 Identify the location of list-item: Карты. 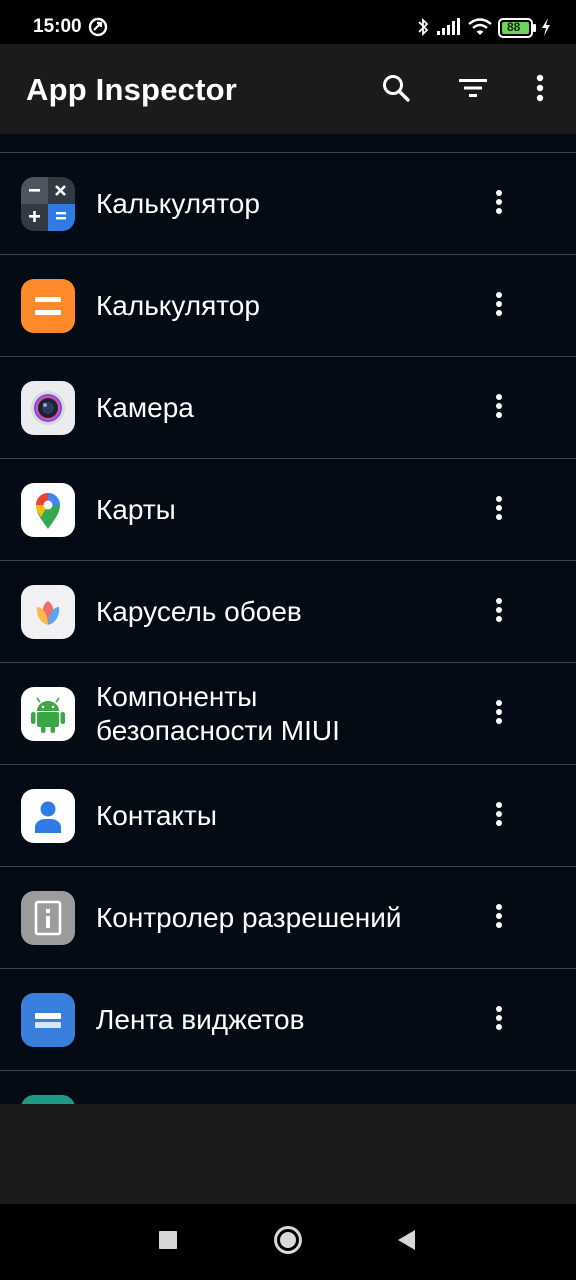
(288, 510).